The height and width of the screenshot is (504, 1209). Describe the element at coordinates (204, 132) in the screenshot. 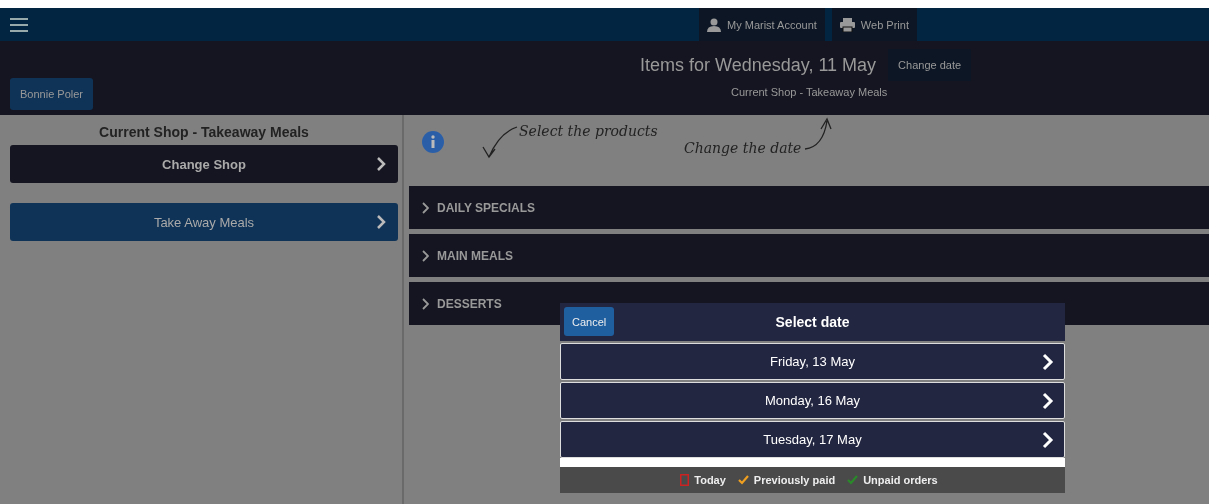

I see `sidebar-heading: Current Shop - Takeaway Meals` at that location.